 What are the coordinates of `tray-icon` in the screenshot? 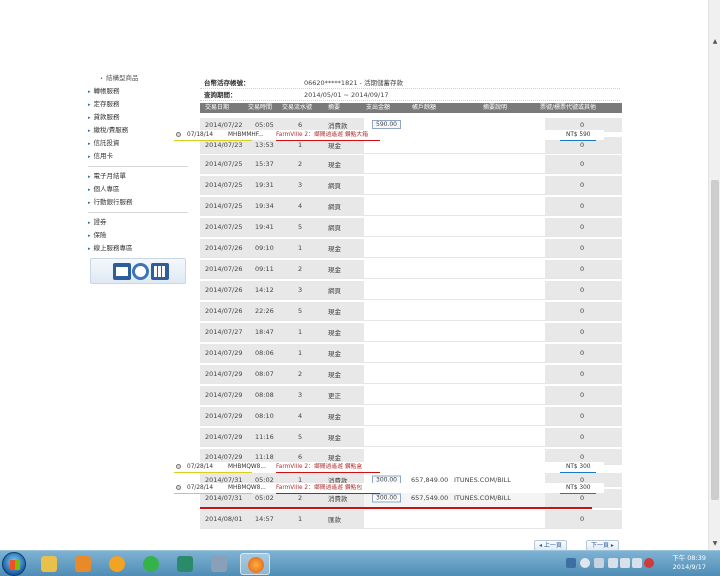 It's located at (599, 563).